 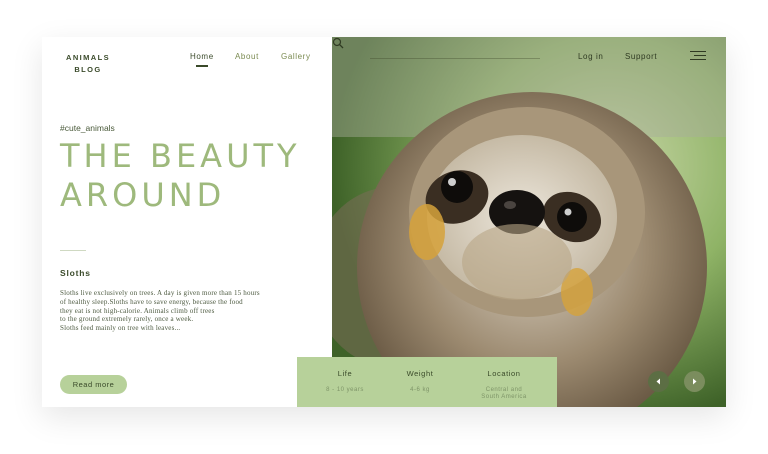 What do you see at coordinates (345, 381) in the screenshot?
I see `info-life: Life 8 - 10 years` at bounding box center [345, 381].